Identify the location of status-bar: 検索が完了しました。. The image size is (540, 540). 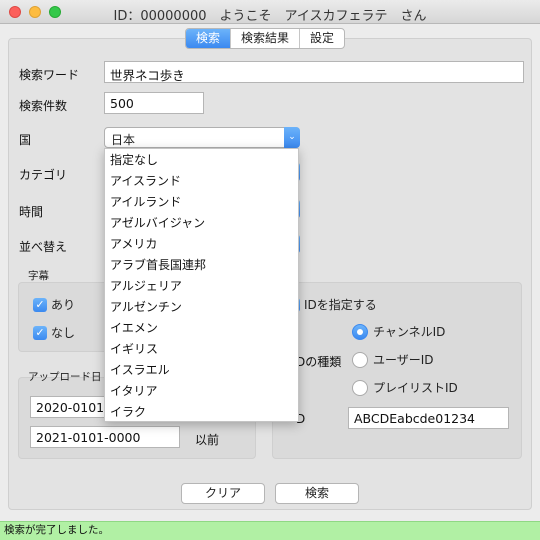
(270, 530).